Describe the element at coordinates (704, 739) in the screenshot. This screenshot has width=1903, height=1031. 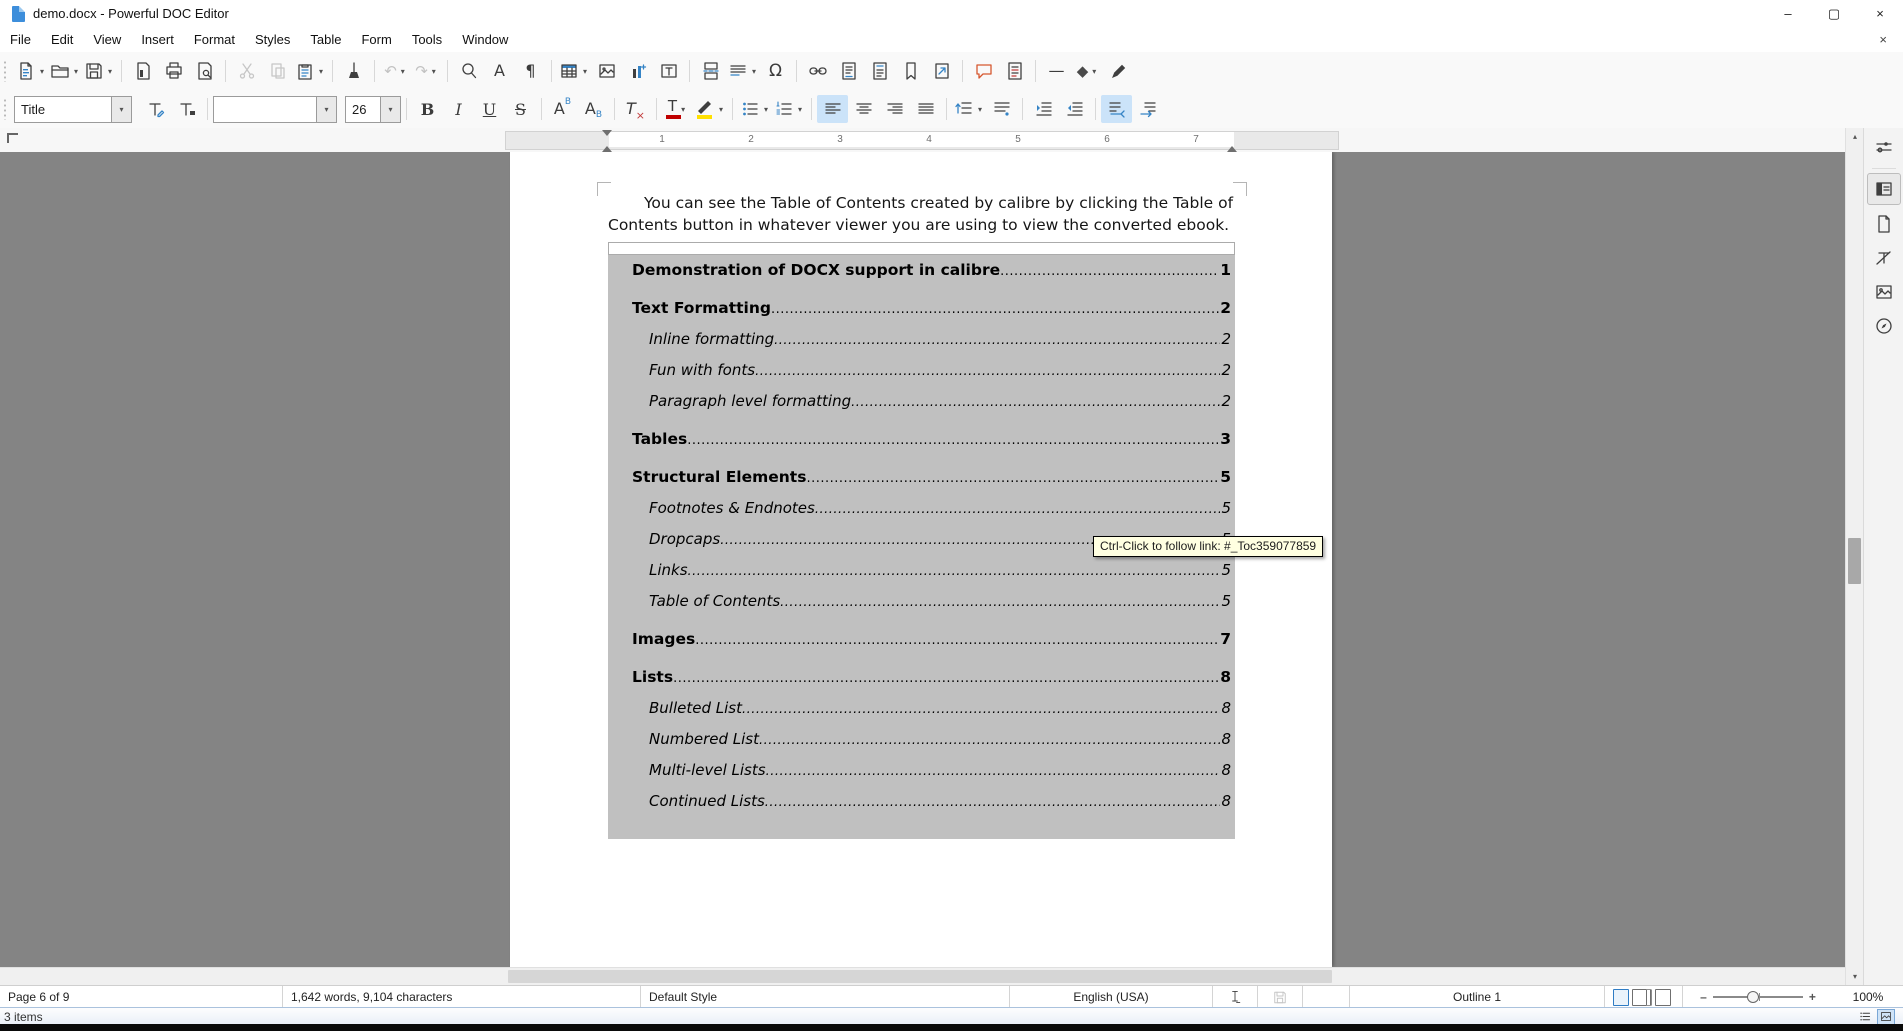
I see `toc-entry-label: Numbered List` at that location.